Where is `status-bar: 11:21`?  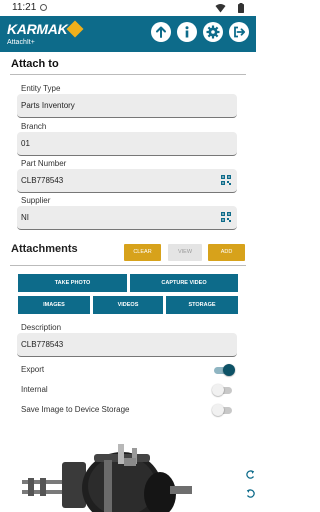
status-bar: 11:21 is located at coordinates (128, 8).